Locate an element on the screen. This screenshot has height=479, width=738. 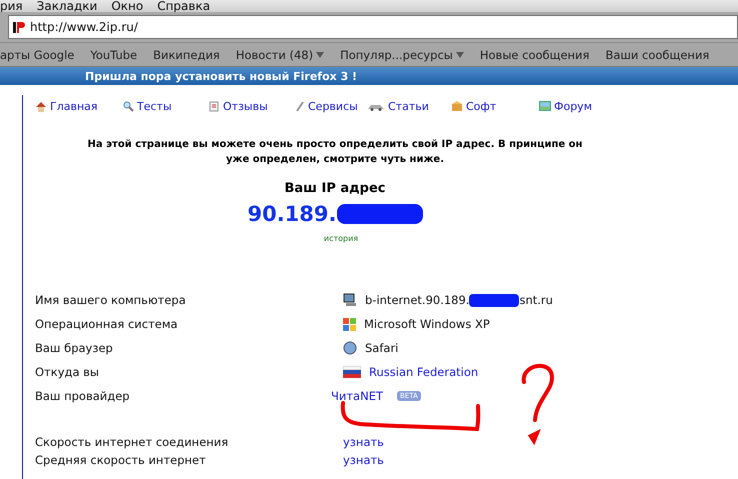
pen-icon is located at coordinates (300, 106).